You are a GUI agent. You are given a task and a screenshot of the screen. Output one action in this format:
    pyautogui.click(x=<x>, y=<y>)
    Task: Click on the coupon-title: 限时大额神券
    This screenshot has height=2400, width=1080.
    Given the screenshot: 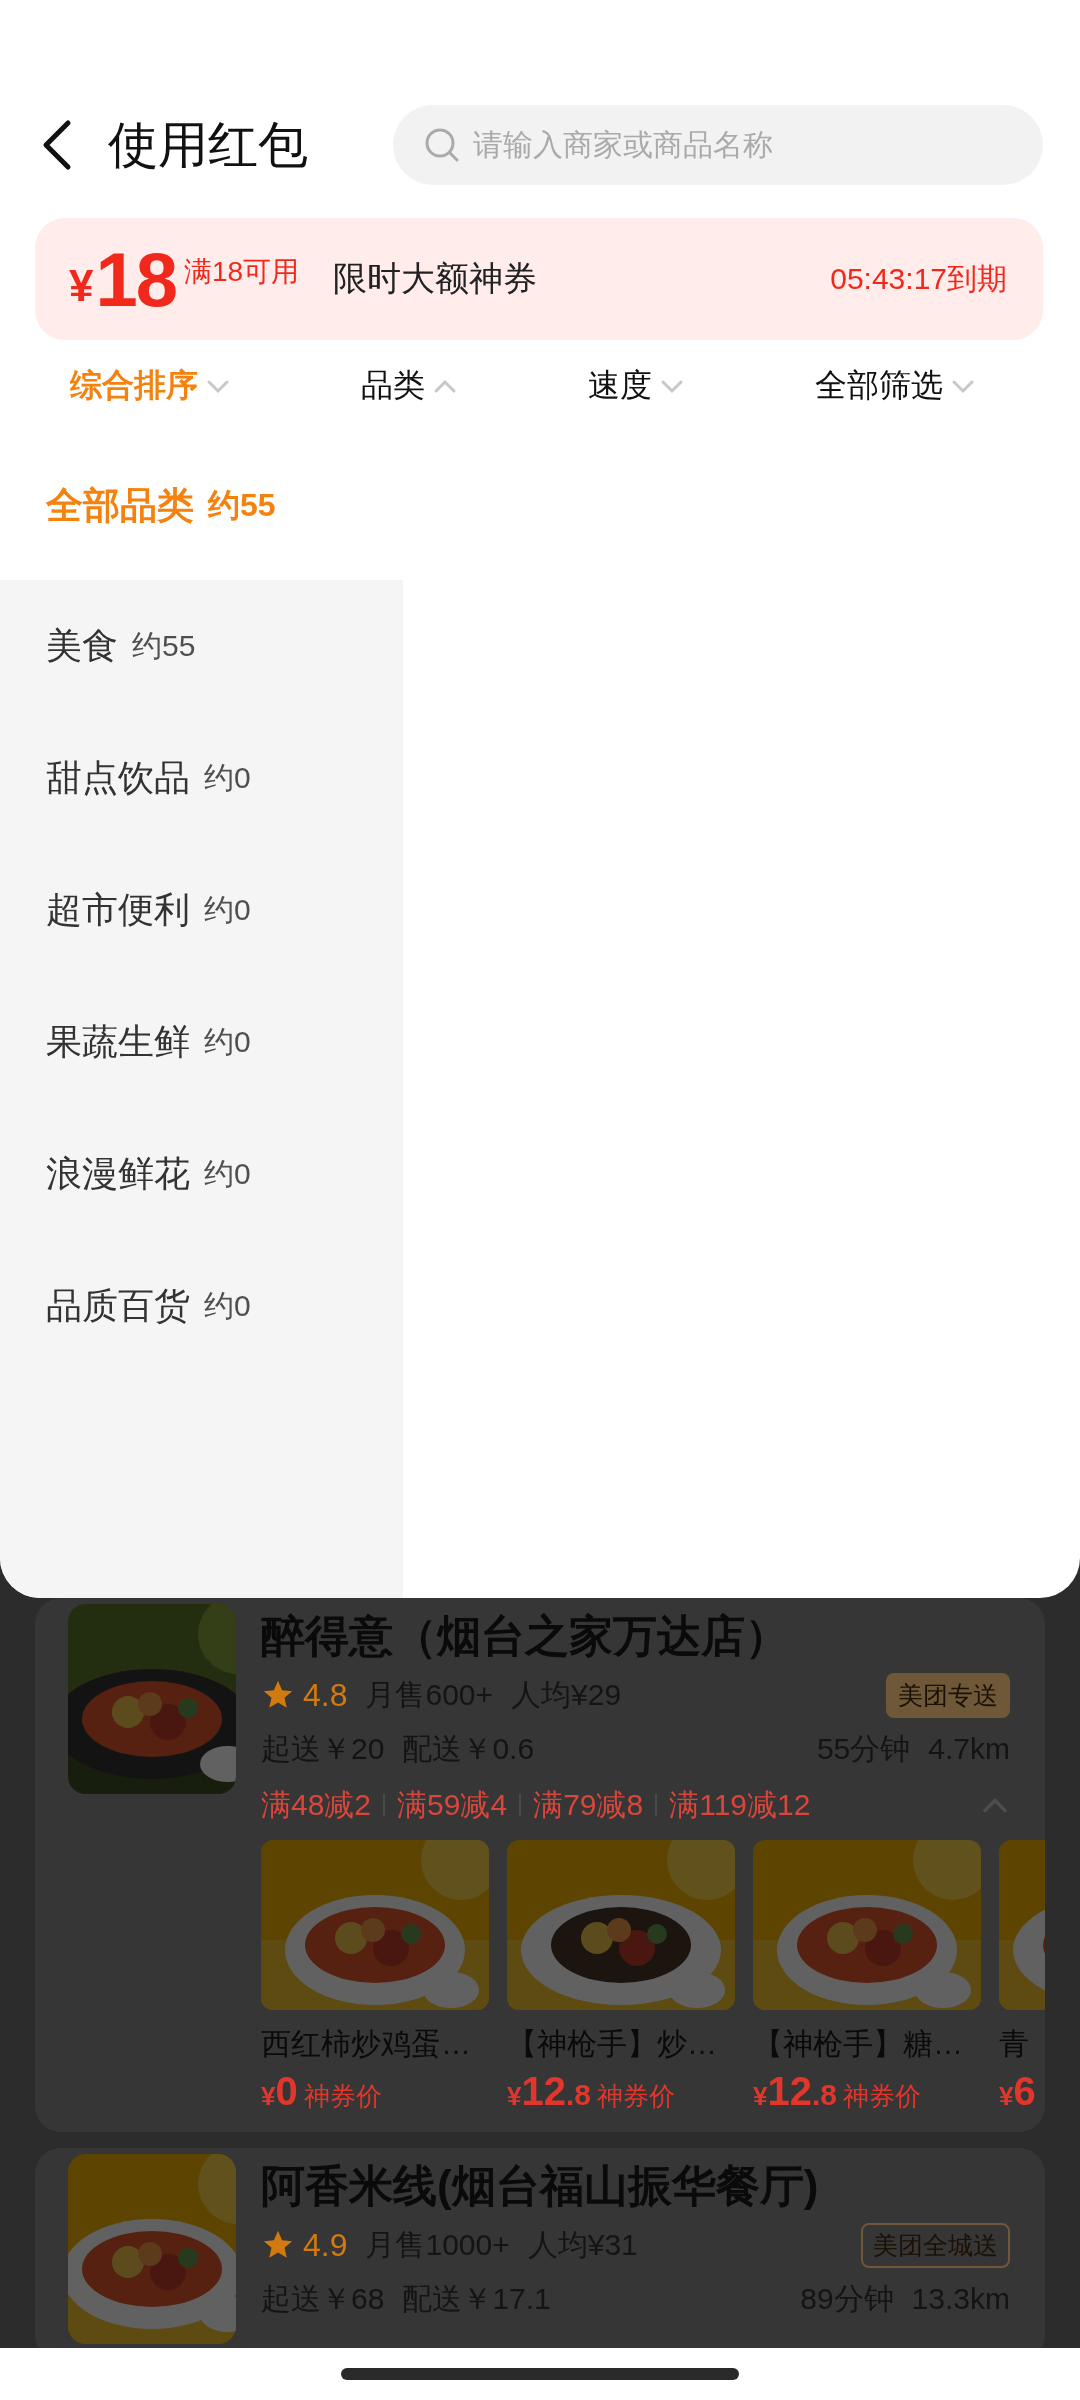 What is the action you would take?
    pyautogui.click(x=435, y=278)
    